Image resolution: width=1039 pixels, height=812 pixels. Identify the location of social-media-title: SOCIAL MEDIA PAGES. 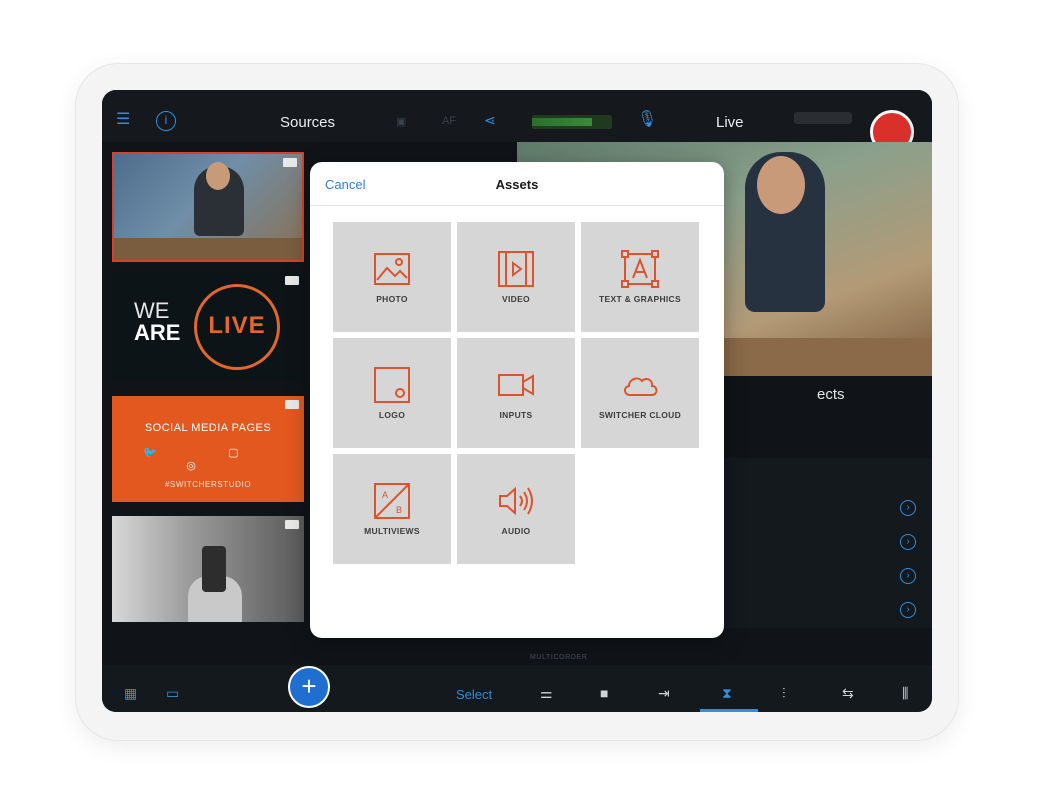
(208, 428).